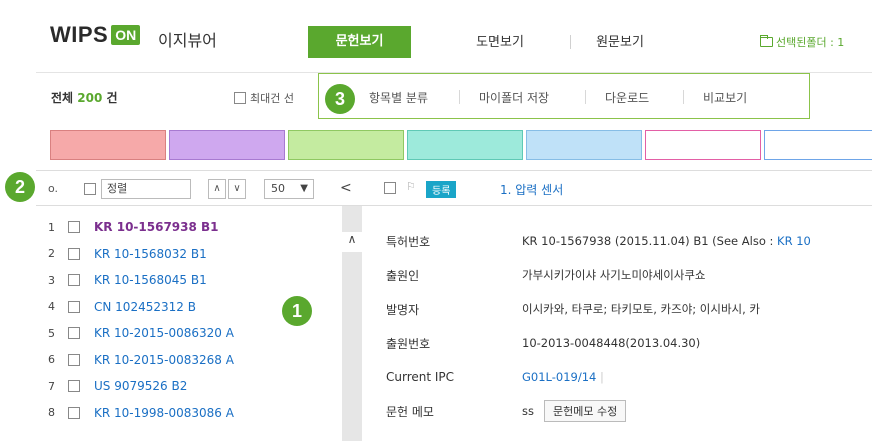 This screenshot has width=872, height=441. What do you see at coordinates (95, 35) in the screenshot?
I see `wipson-logo: WIPS ON` at bounding box center [95, 35].